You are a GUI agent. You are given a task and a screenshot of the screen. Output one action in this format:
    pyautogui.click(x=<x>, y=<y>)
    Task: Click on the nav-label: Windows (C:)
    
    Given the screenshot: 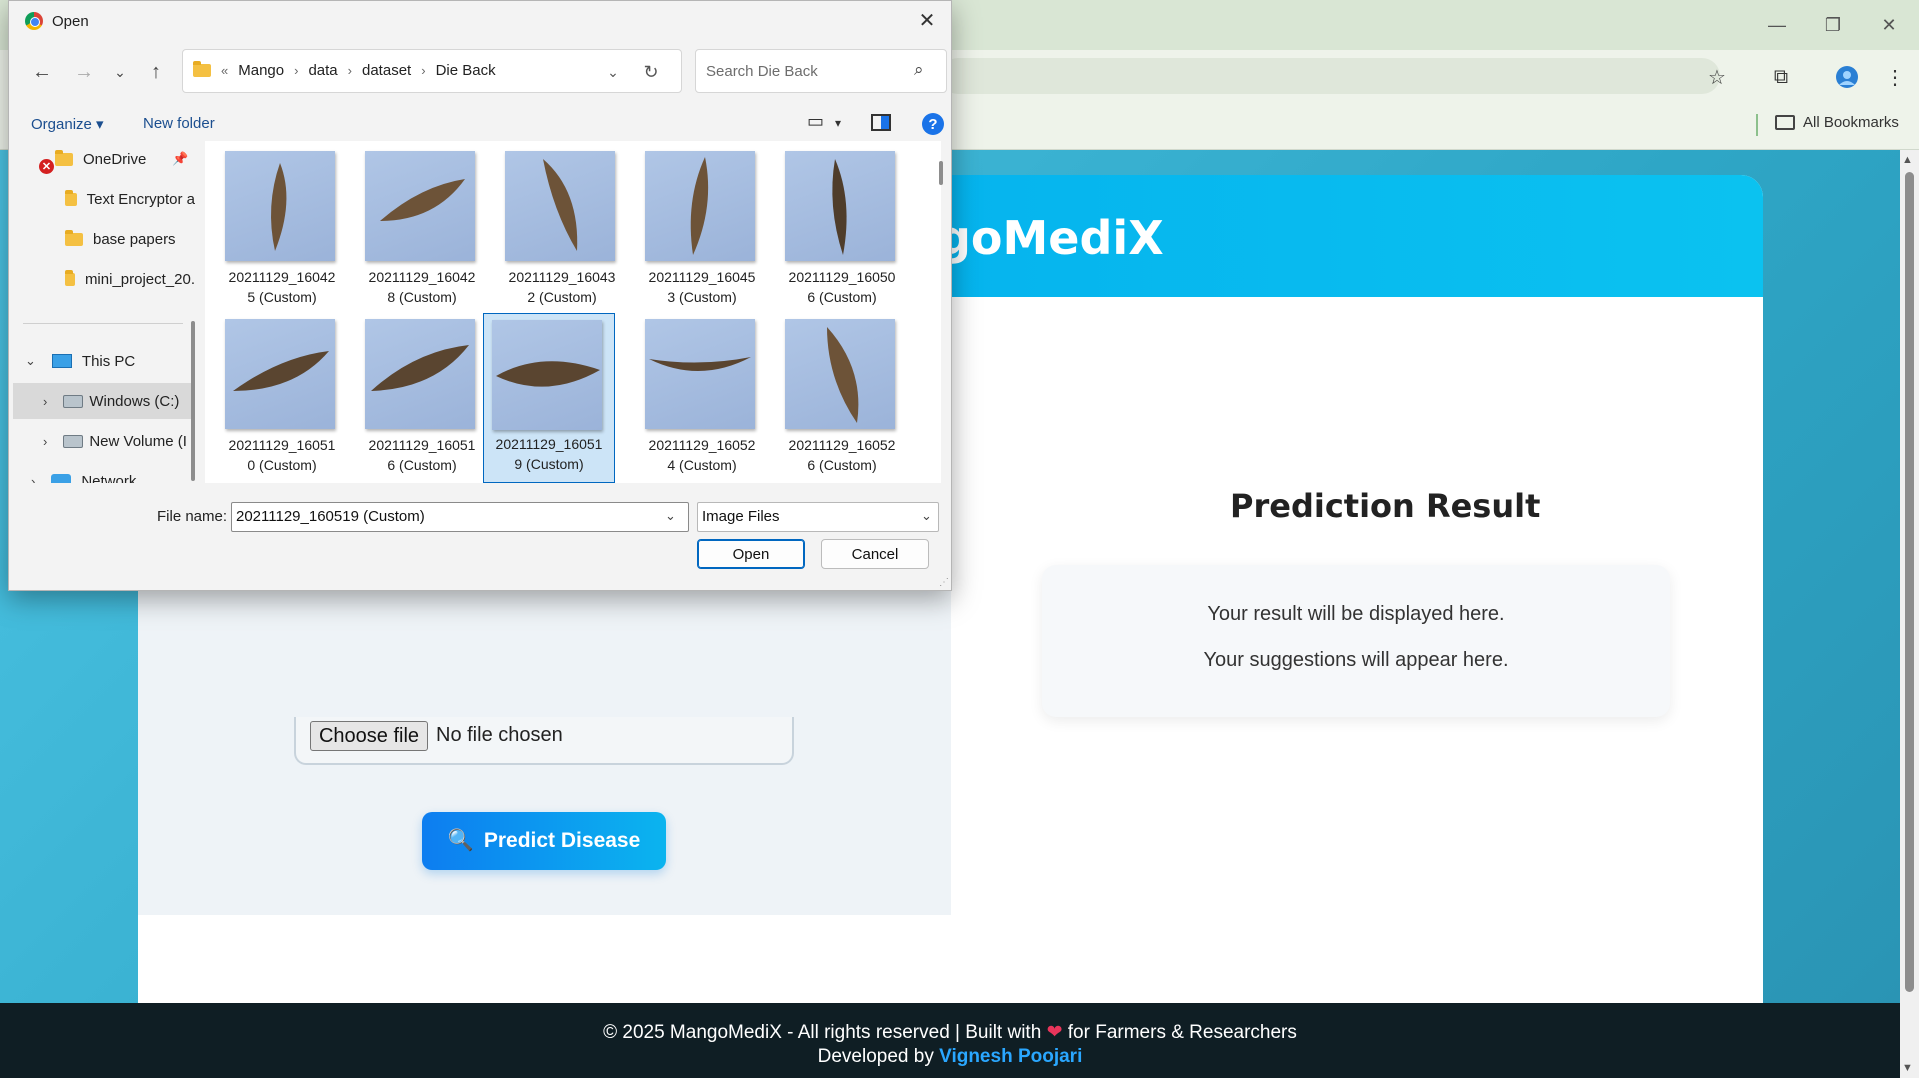 What is the action you would take?
    pyautogui.click(x=134, y=401)
    